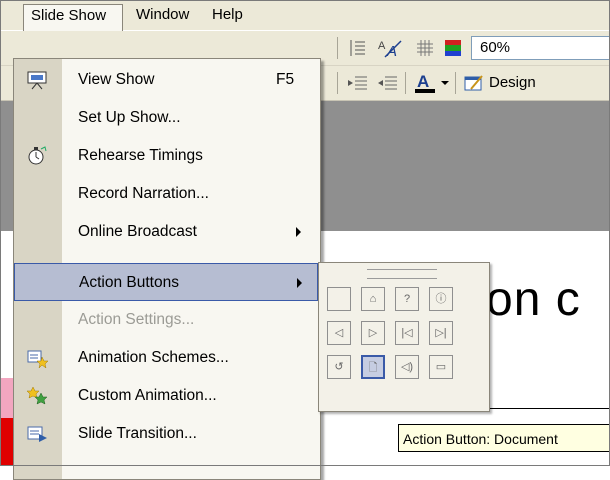 The image size is (610, 480). What do you see at coordinates (425, 48) in the screenshot?
I see `grid-icon` at bounding box center [425, 48].